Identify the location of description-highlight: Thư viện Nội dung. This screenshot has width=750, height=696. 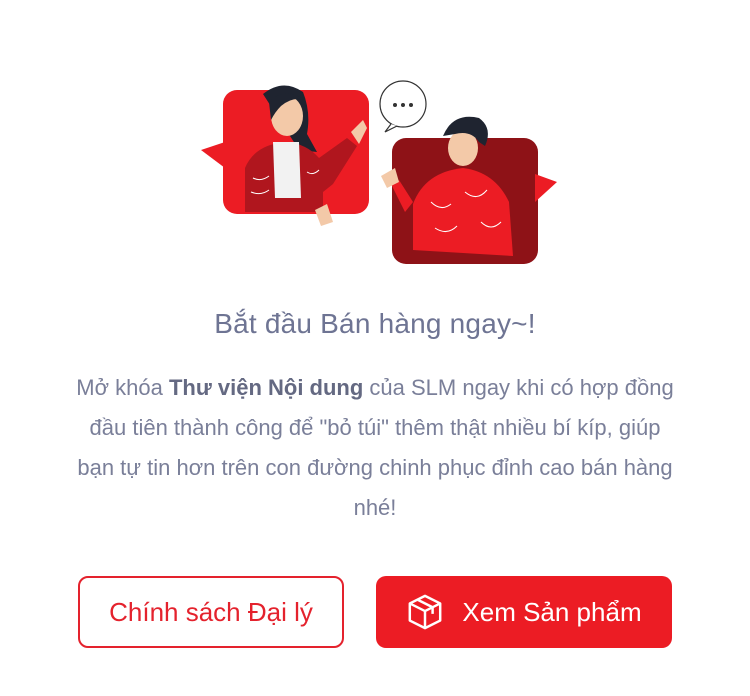
(266, 387).